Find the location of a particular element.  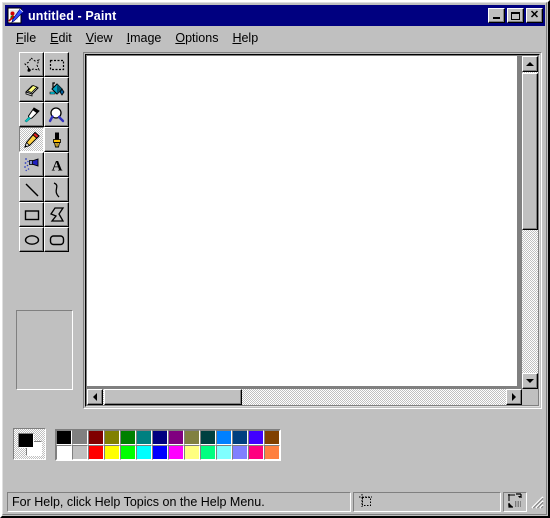

palette-color-r1-c4 is located at coordinates (112, 437).